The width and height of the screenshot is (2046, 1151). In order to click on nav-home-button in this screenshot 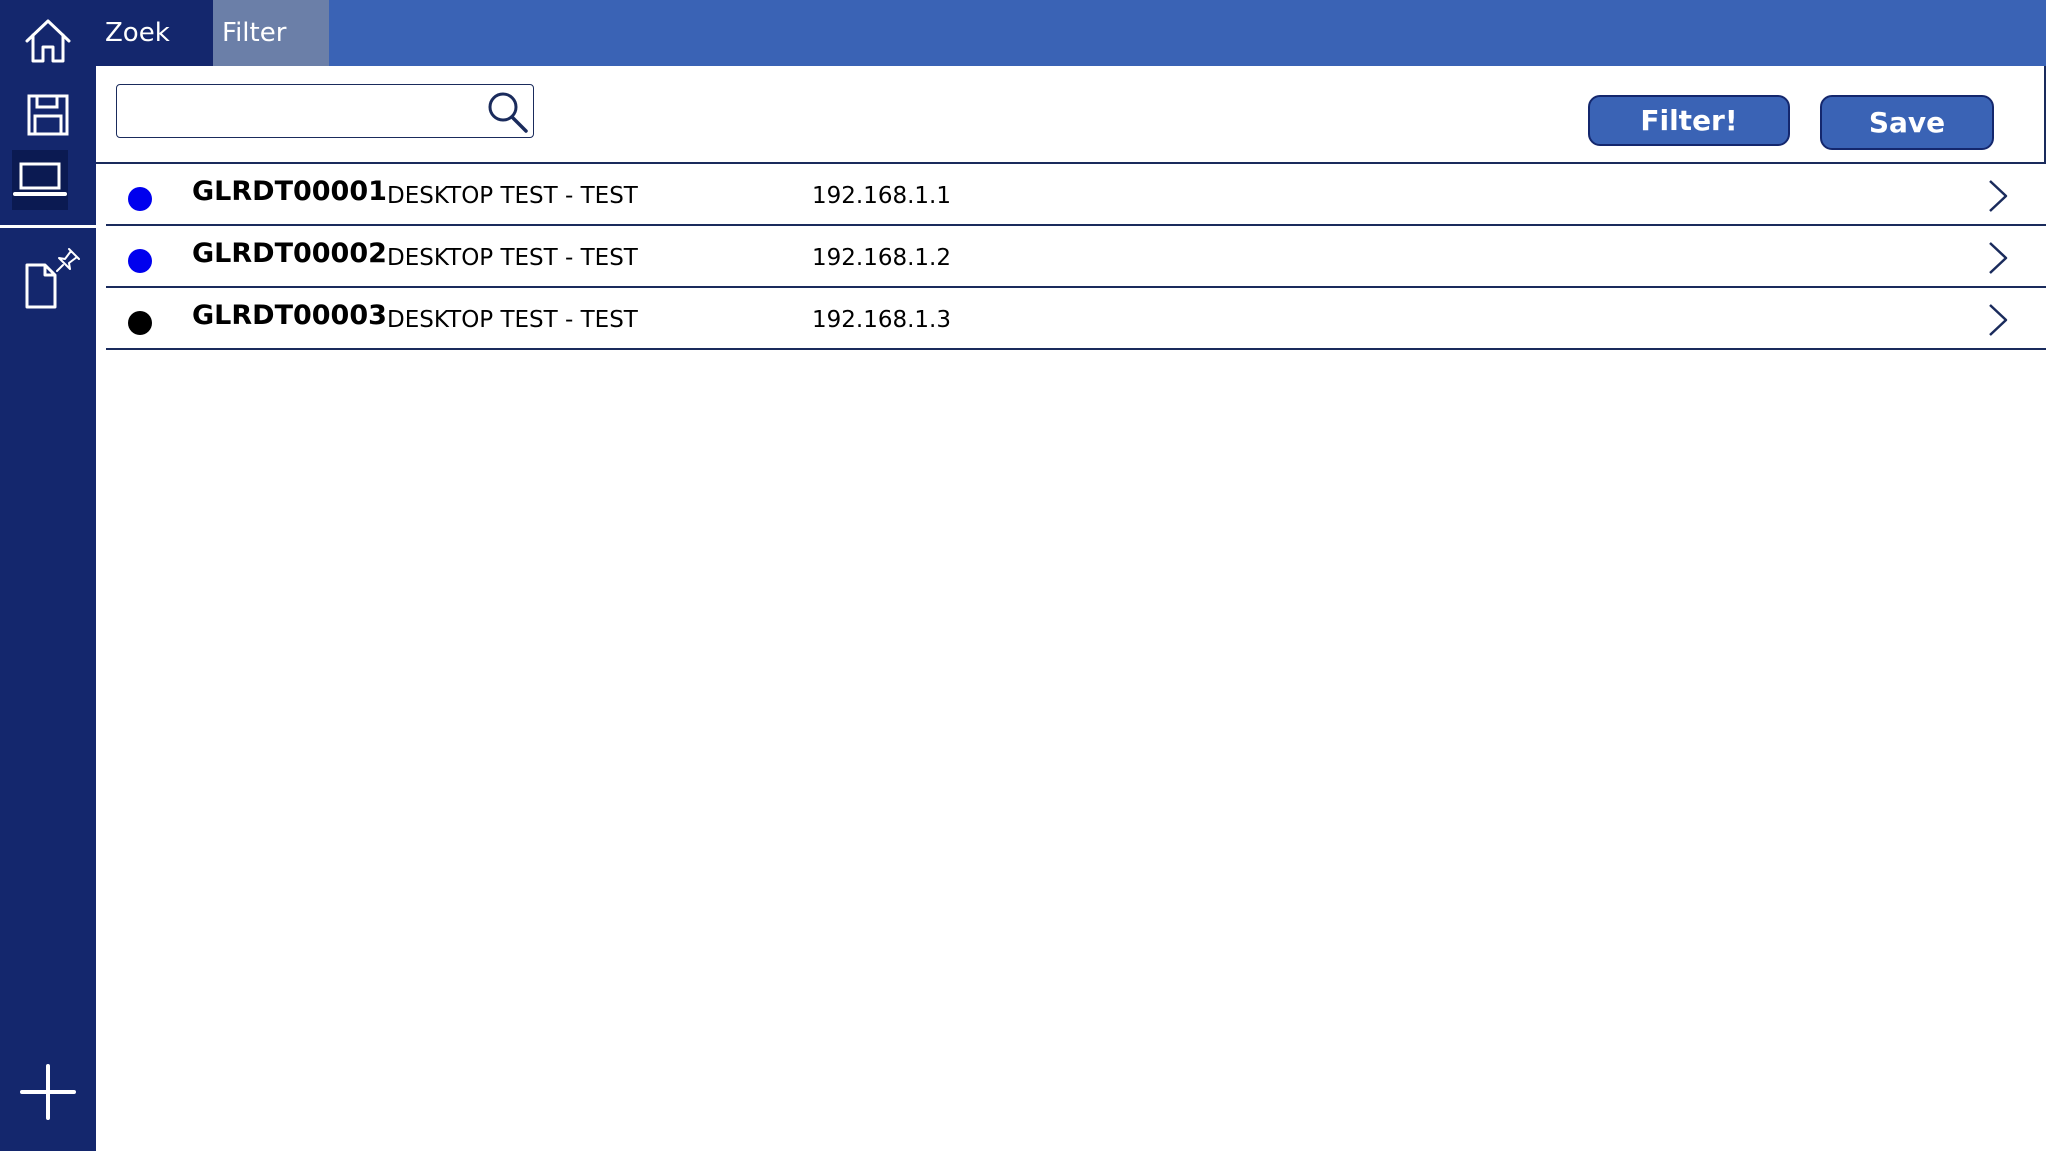, I will do `click(48, 41)`.